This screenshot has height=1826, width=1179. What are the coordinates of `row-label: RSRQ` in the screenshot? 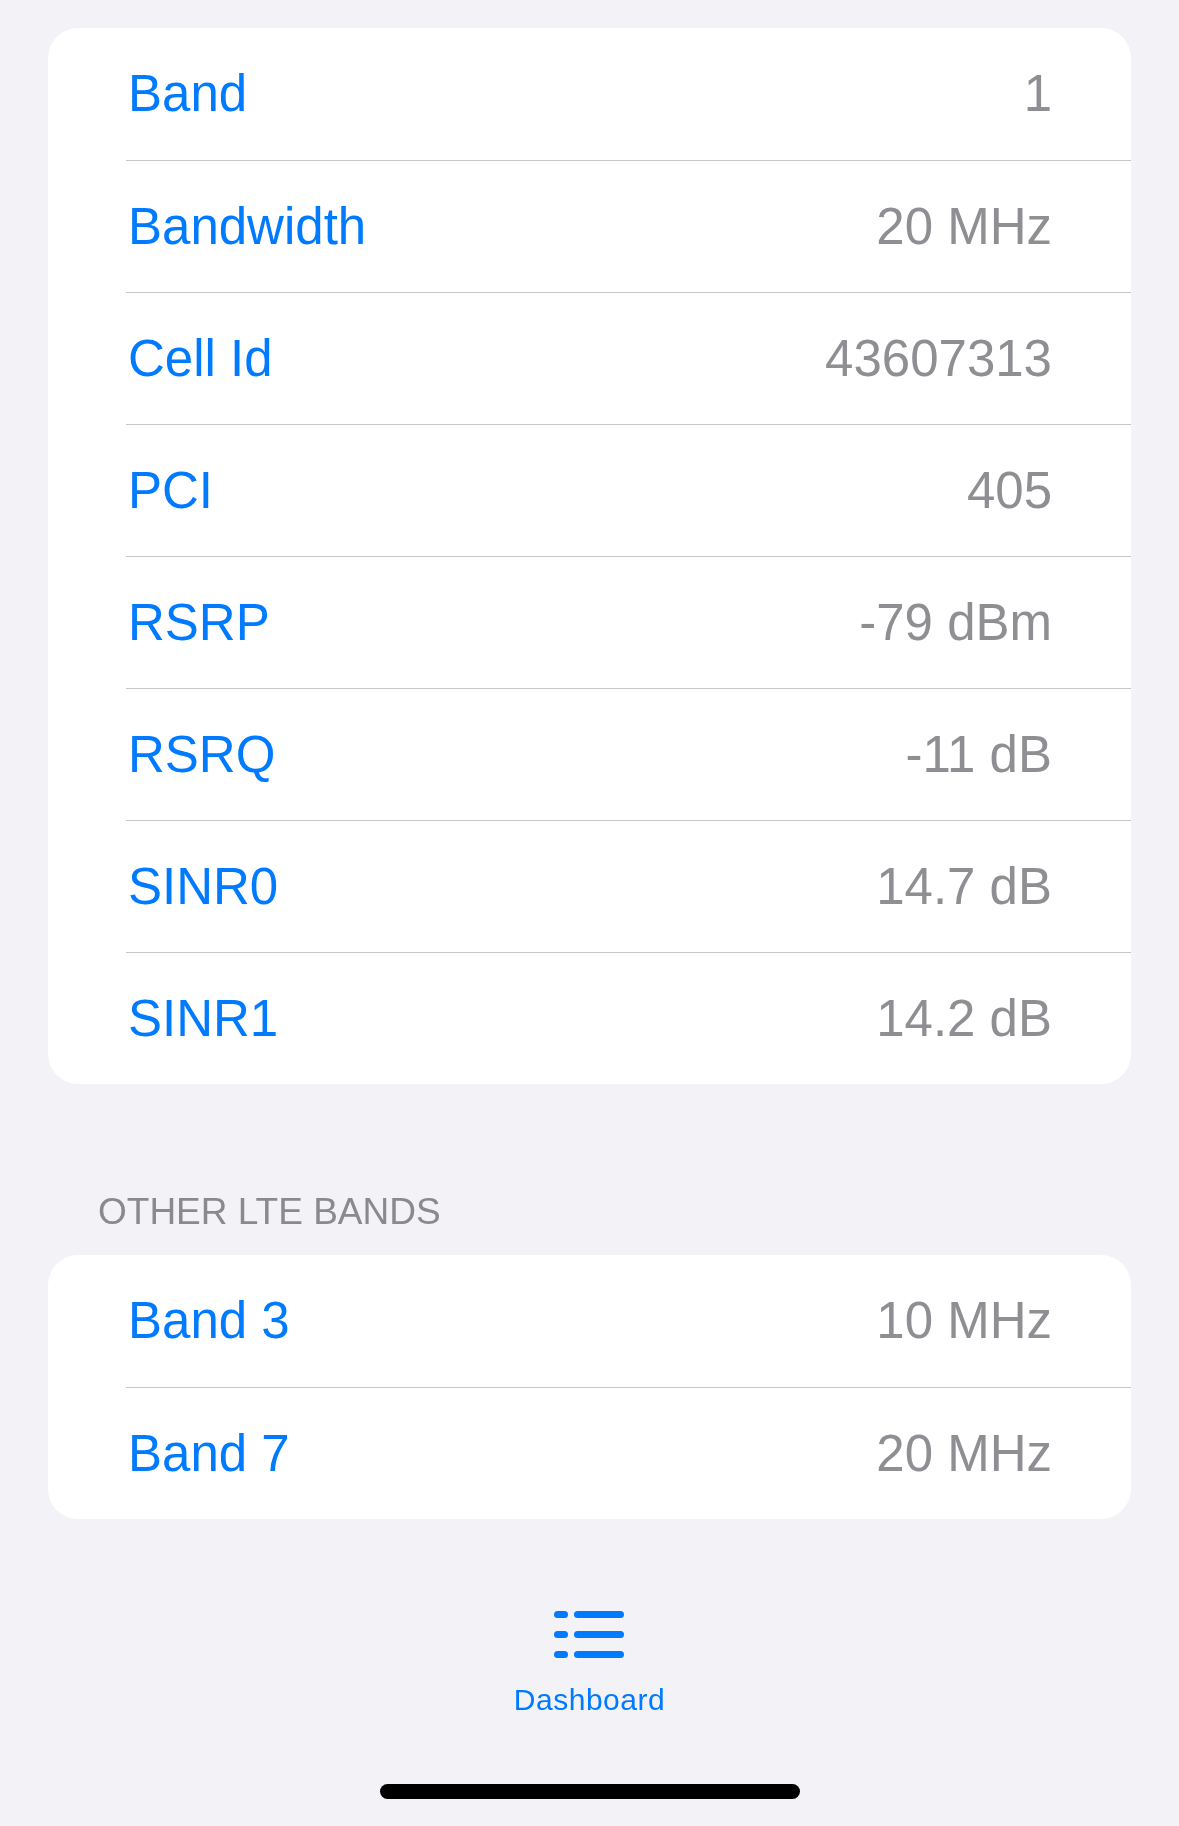 It's located at (202, 754).